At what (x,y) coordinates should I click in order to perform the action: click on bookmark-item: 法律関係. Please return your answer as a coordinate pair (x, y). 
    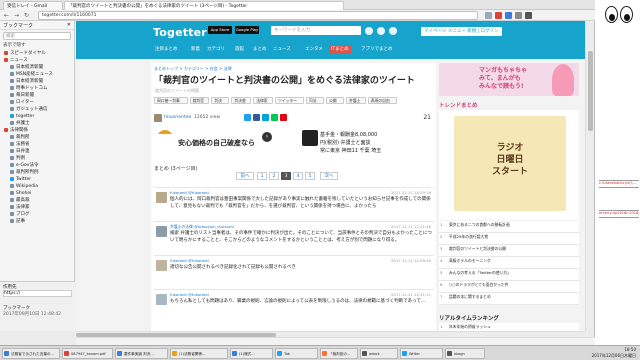
    Looking at the image, I should click on (37, 130).